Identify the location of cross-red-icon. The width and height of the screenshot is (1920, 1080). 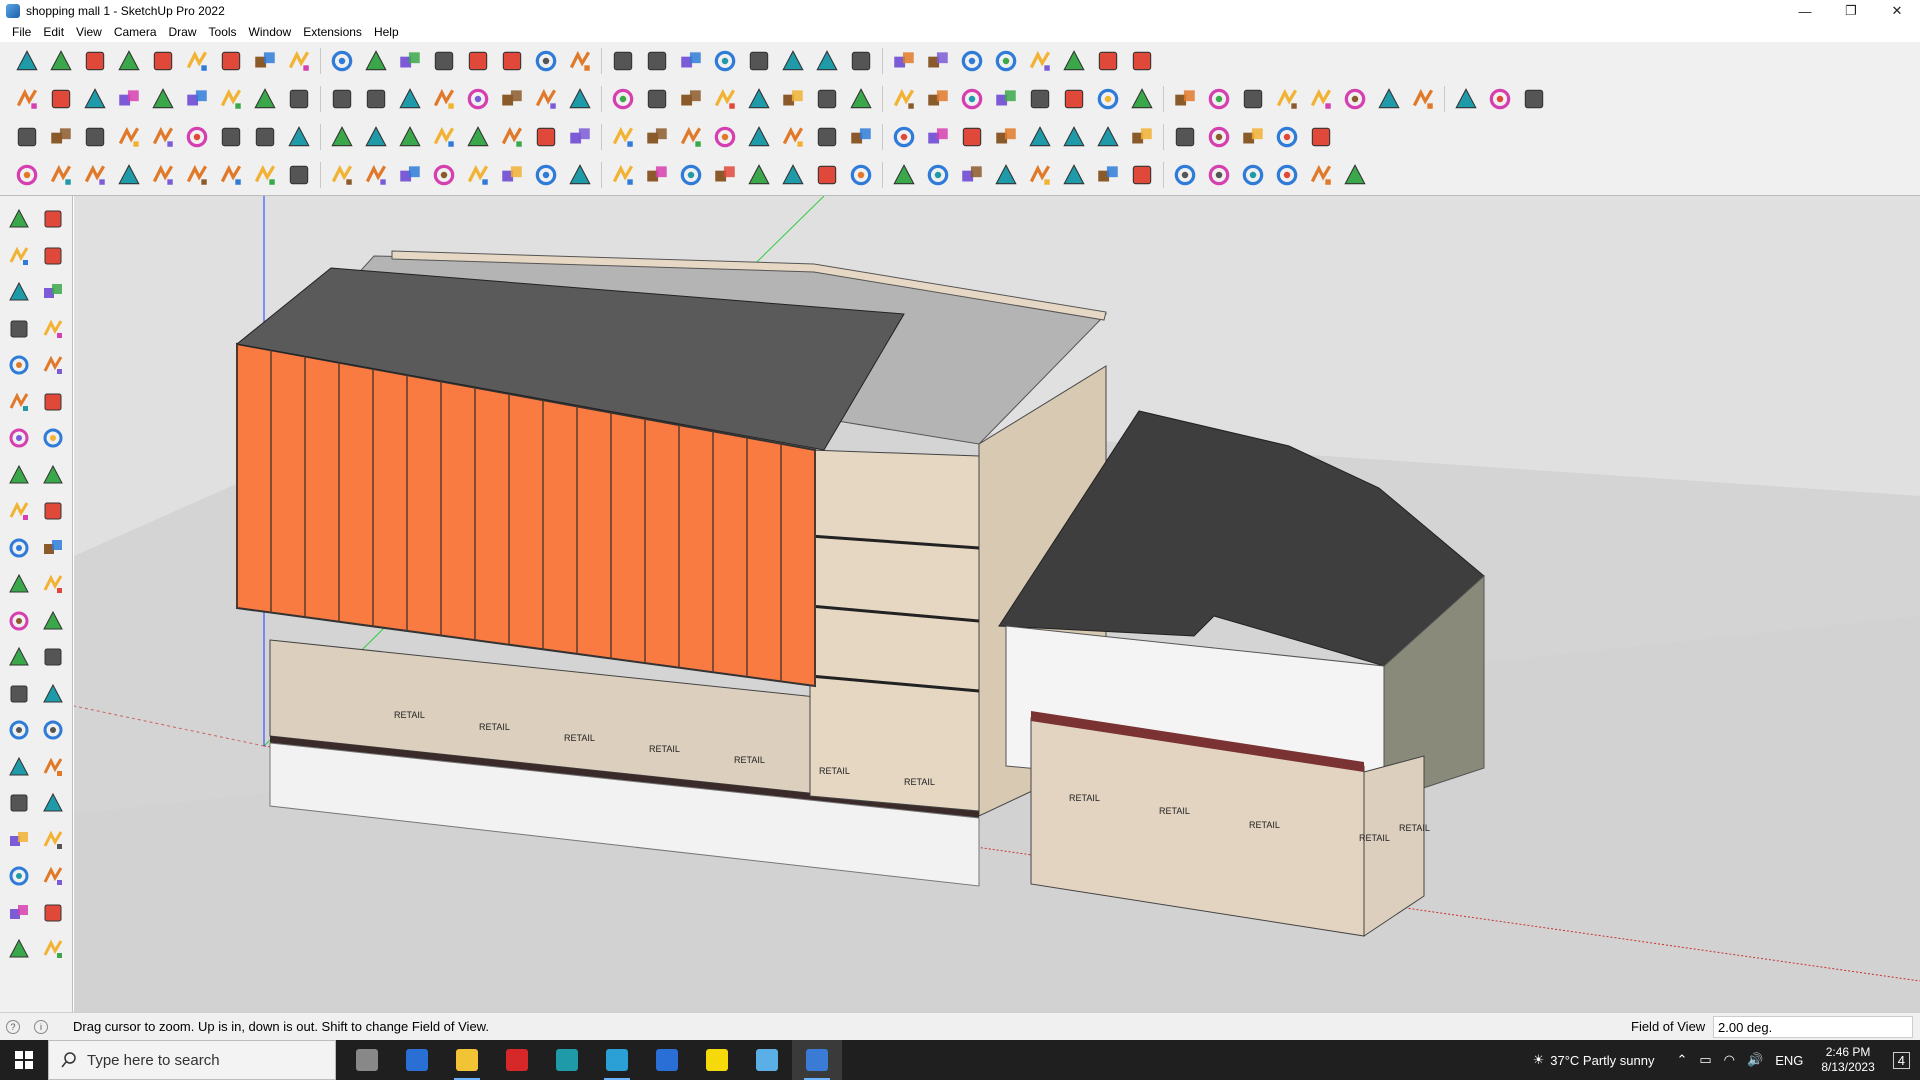
(512, 137).